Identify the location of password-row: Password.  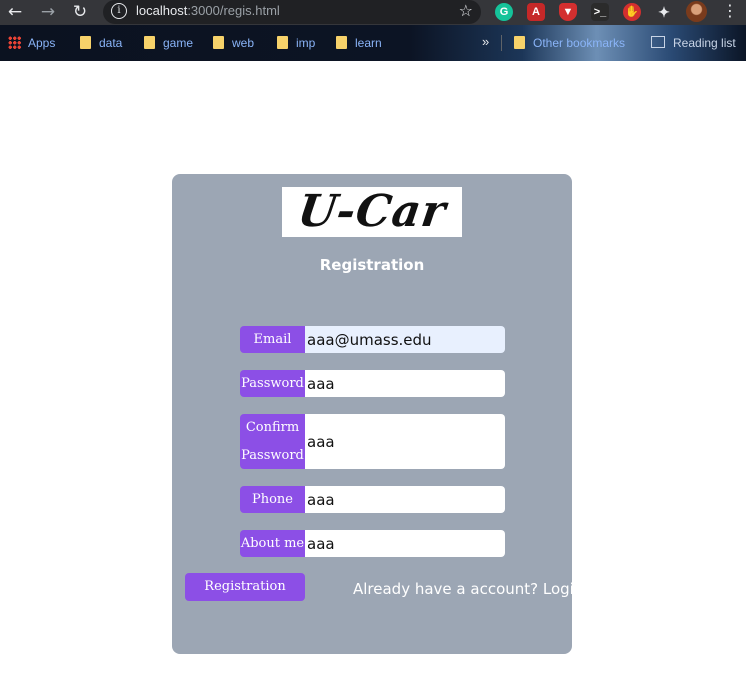
(372, 383).